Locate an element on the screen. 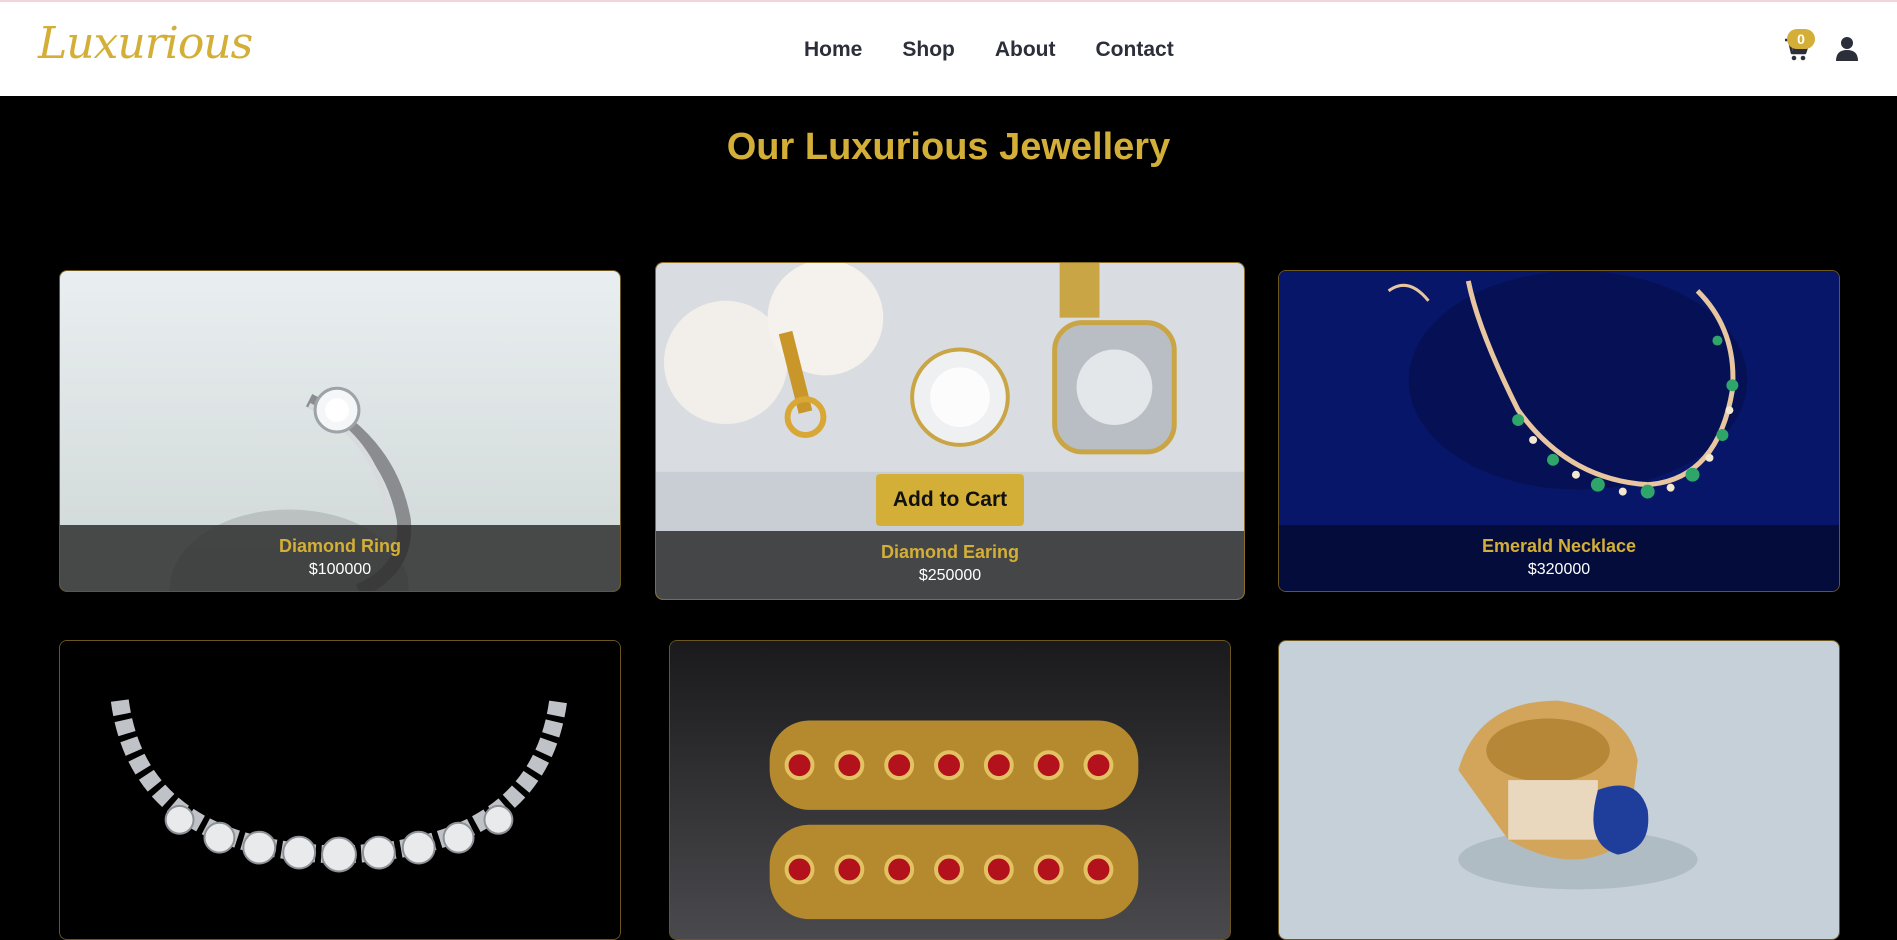  main-nav: Home Shop About Contact is located at coordinates (989, 50).